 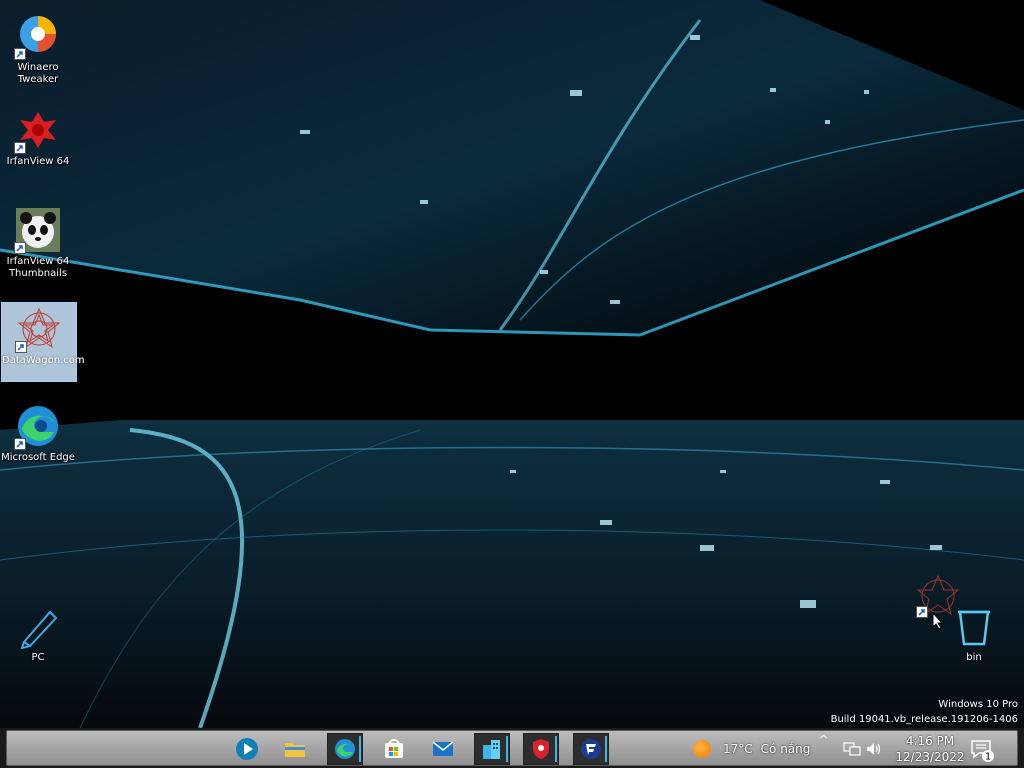 I want to click on taskbar-app-shield, so click(x=541, y=749).